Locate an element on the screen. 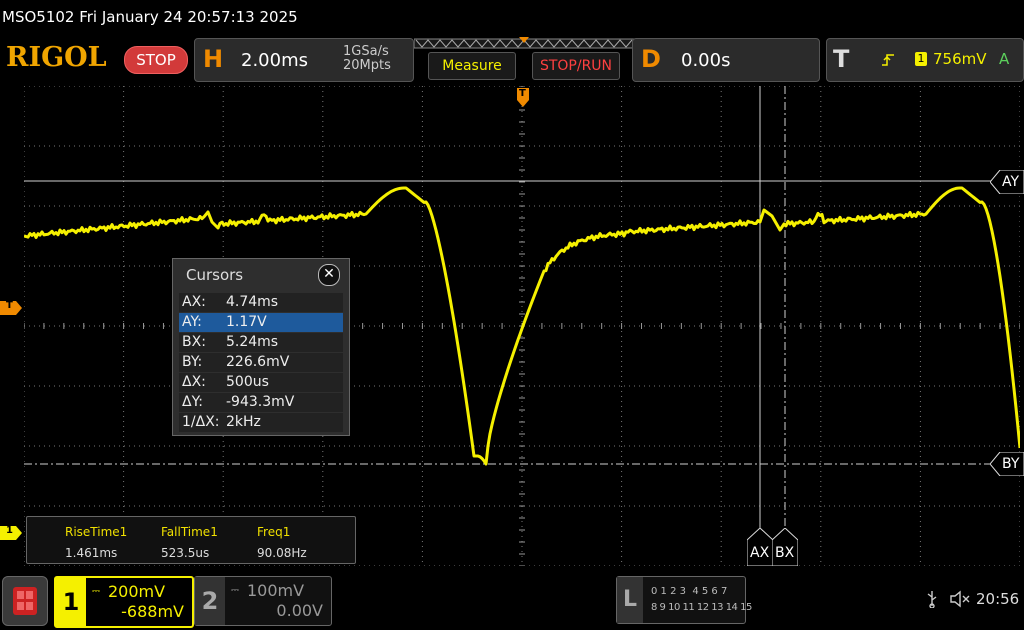 This screenshot has height=630, width=1024. cursor-readout-row: BX: 5.24ms is located at coordinates (261, 343).